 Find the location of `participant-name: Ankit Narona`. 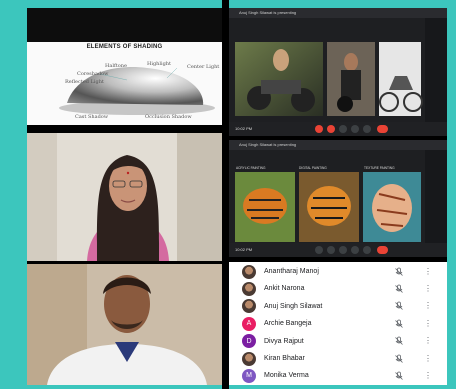

participant-name: Ankit Narona is located at coordinates (284, 289).